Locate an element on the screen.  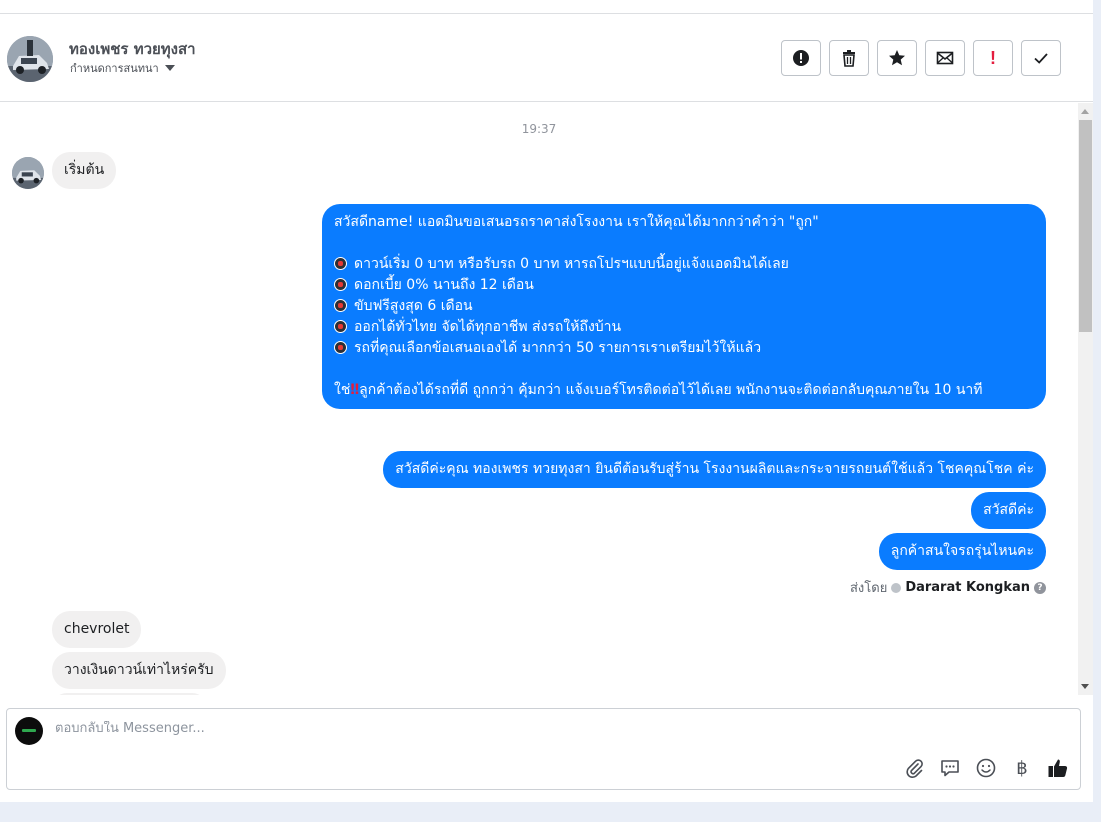
saved-reply-icon is located at coordinates (950, 768).